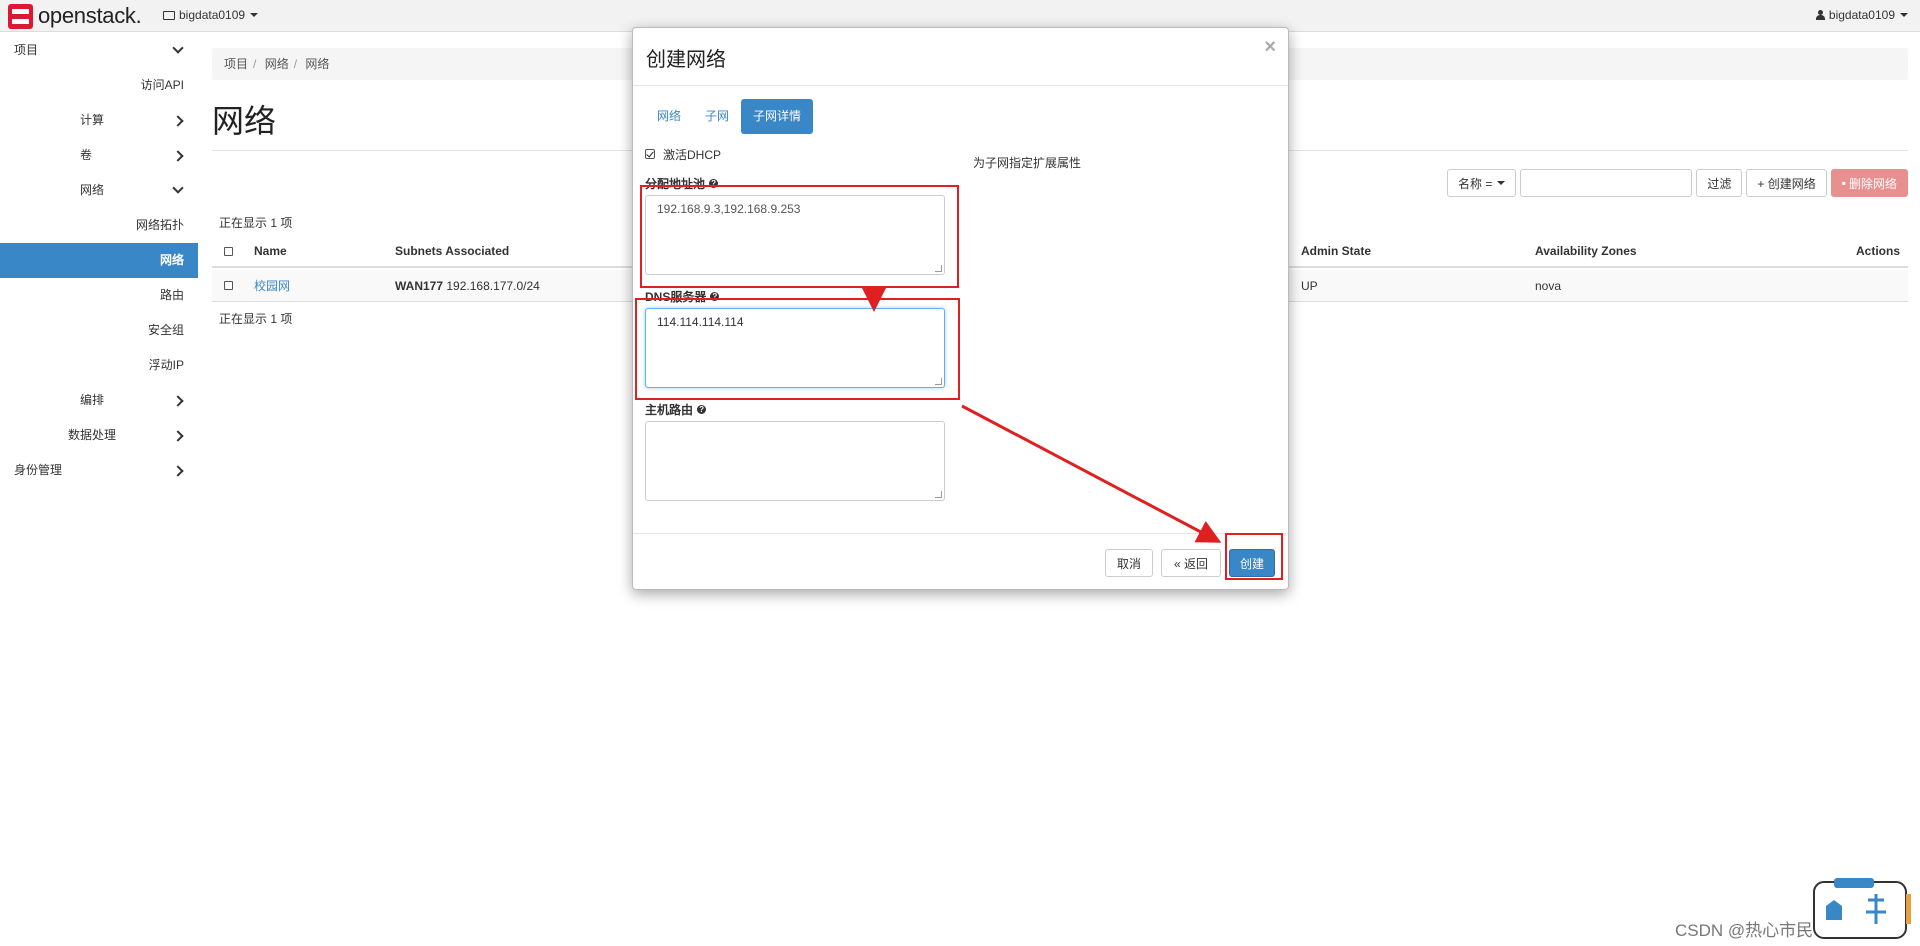 The image size is (1920, 946). I want to click on mascot-sticker-icon, so click(1862, 908).